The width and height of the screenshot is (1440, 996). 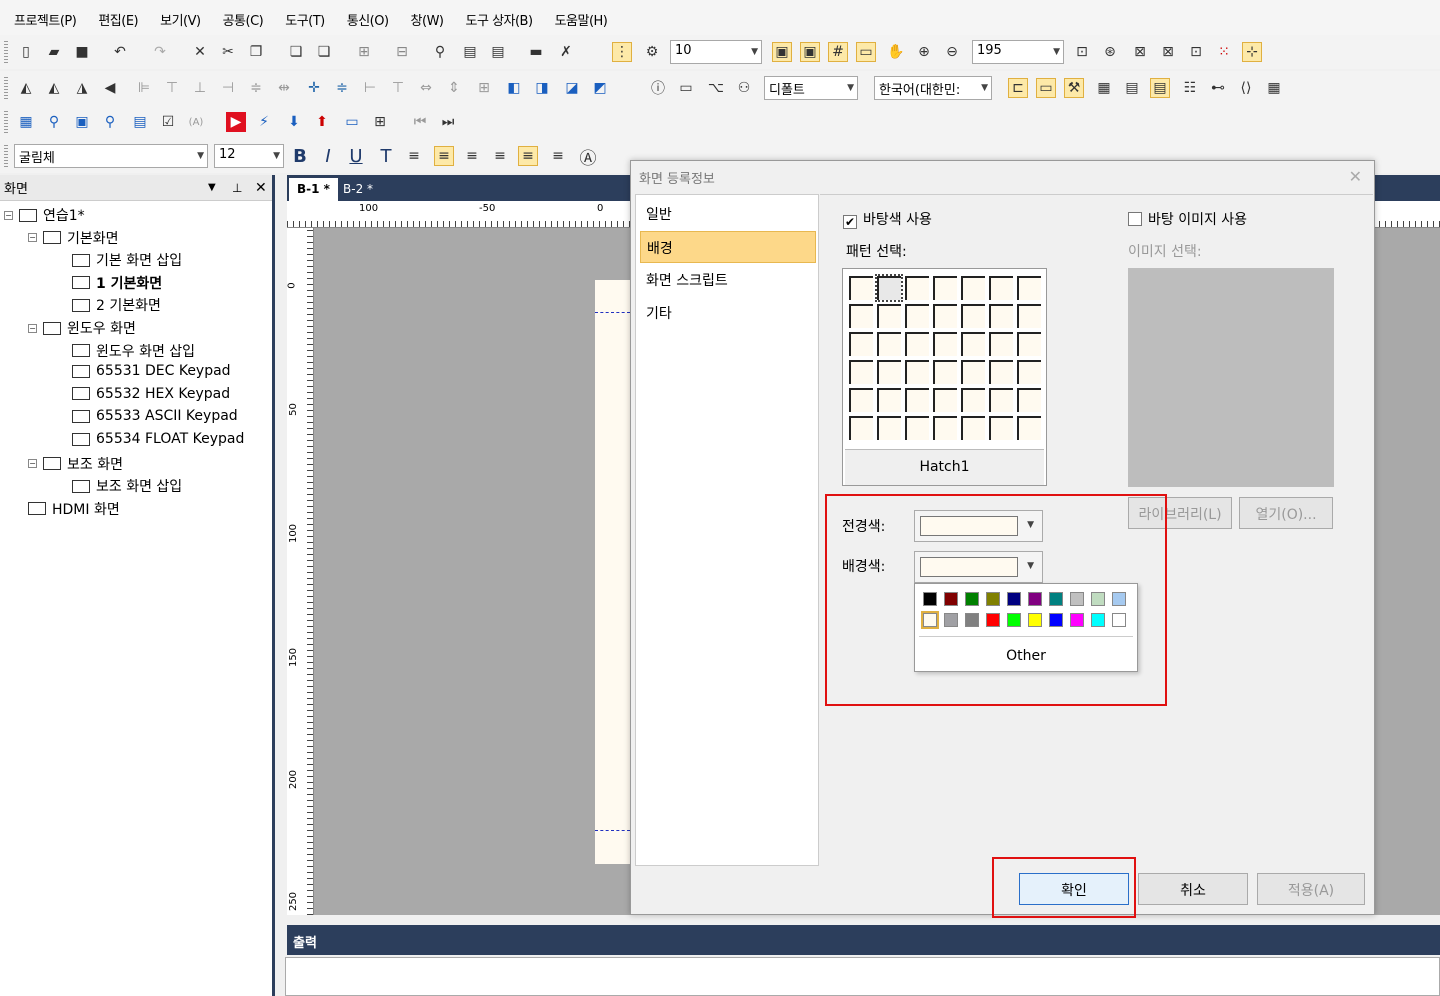 What do you see at coordinates (328, 156) in the screenshot?
I see `italic-icon: I` at bounding box center [328, 156].